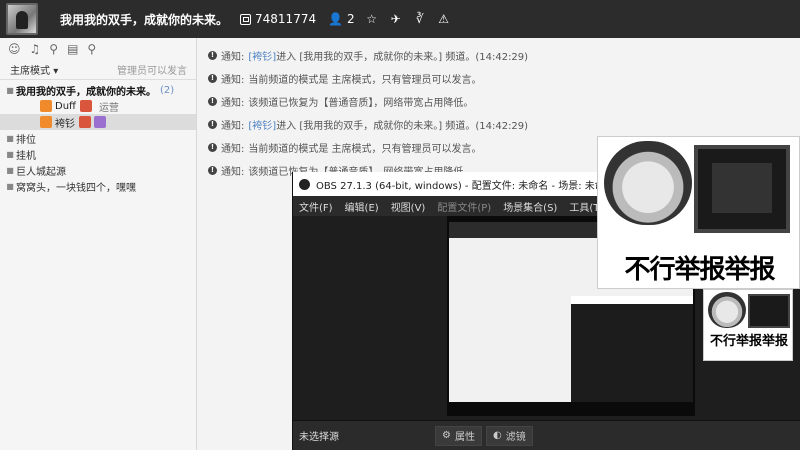  What do you see at coordinates (497, 435) in the screenshot?
I see `filter-icon: ◐` at bounding box center [497, 435].